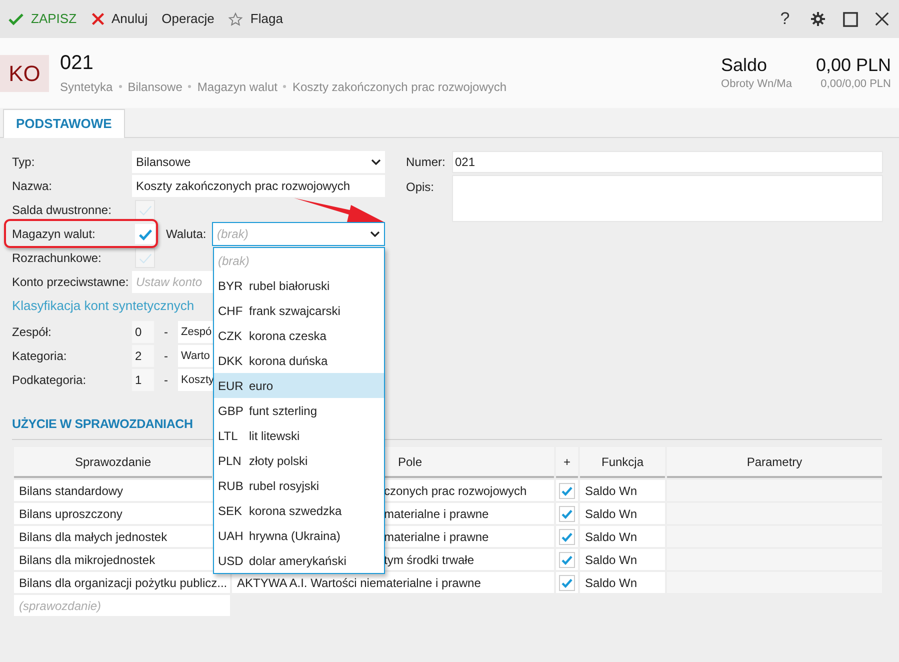 The image size is (899, 662). I want to click on currency-code: EUR, so click(231, 386).